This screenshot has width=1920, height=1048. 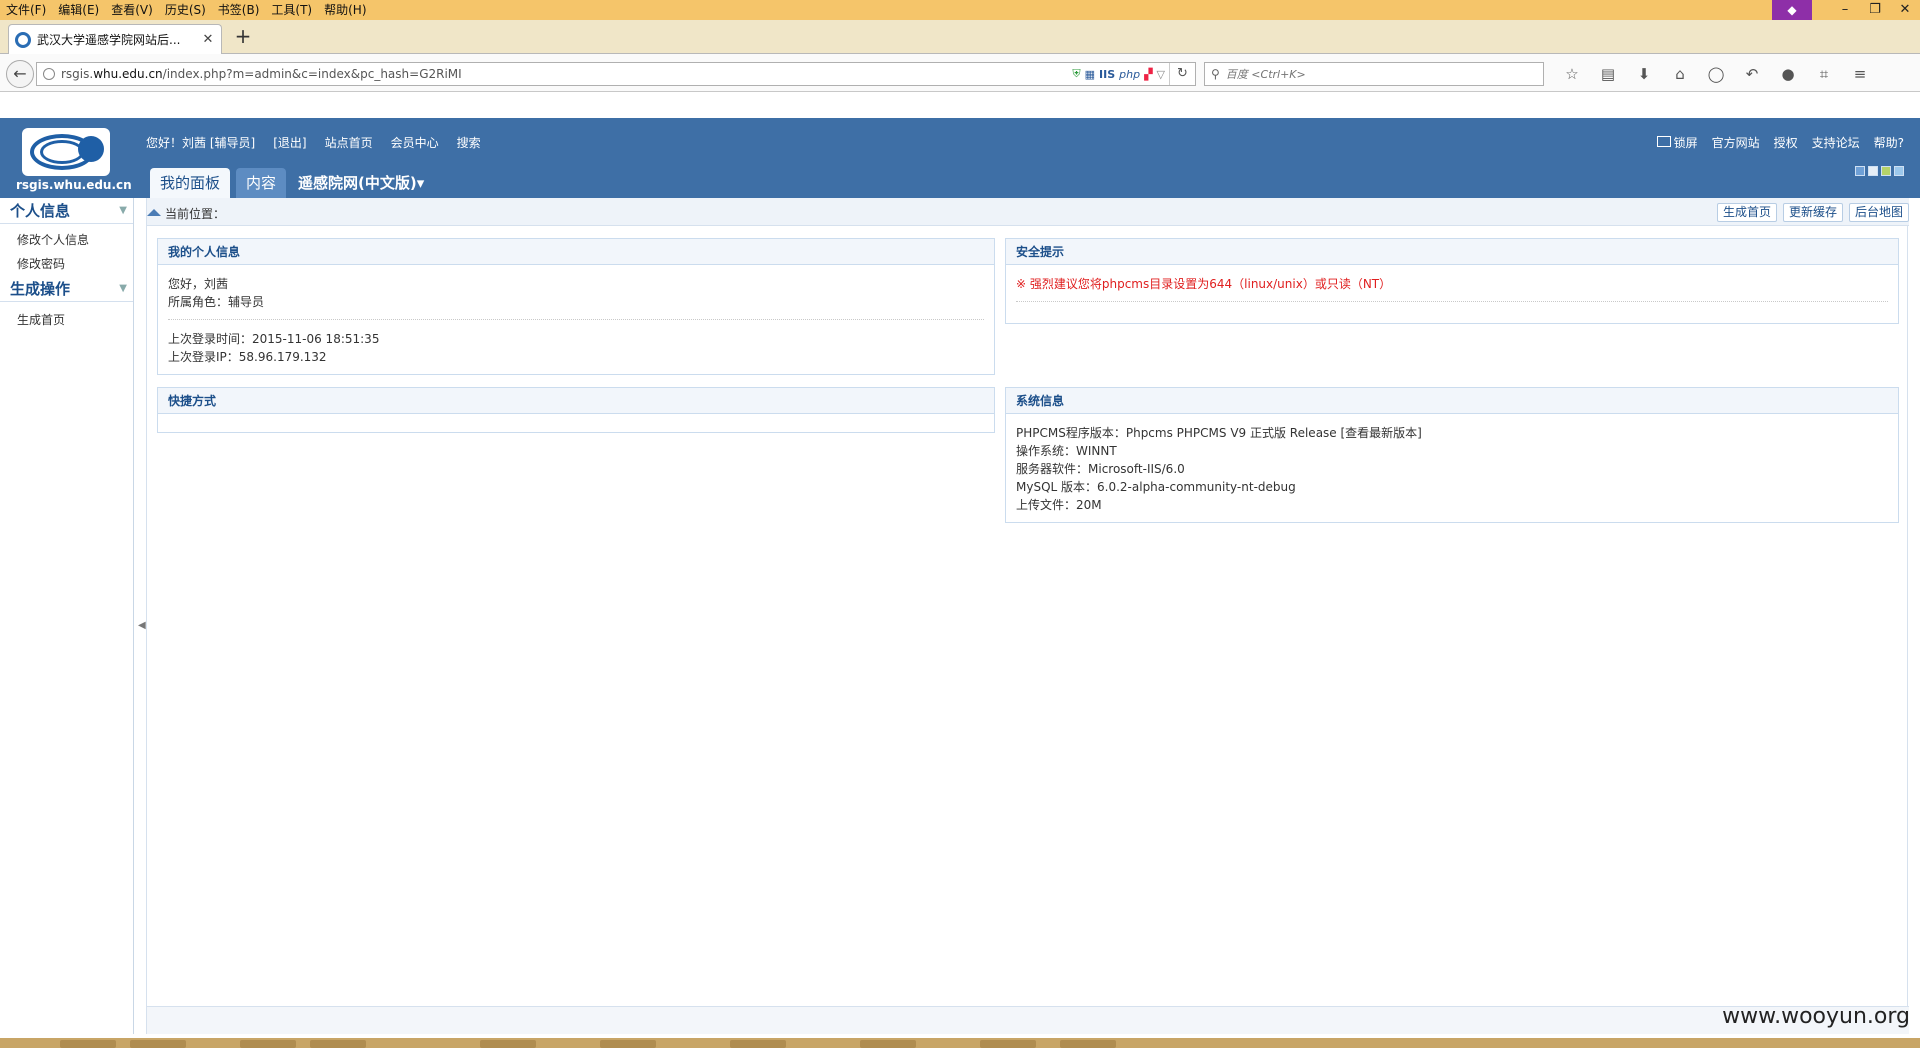 I want to click on menu-tools: 工具(T), so click(x=291, y=10).